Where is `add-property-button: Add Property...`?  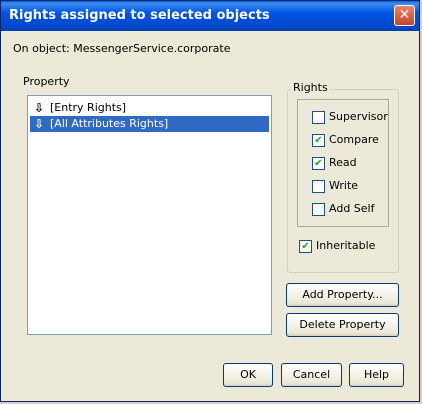
add-property-button: Add Property... is located at coordinates (342, 295).